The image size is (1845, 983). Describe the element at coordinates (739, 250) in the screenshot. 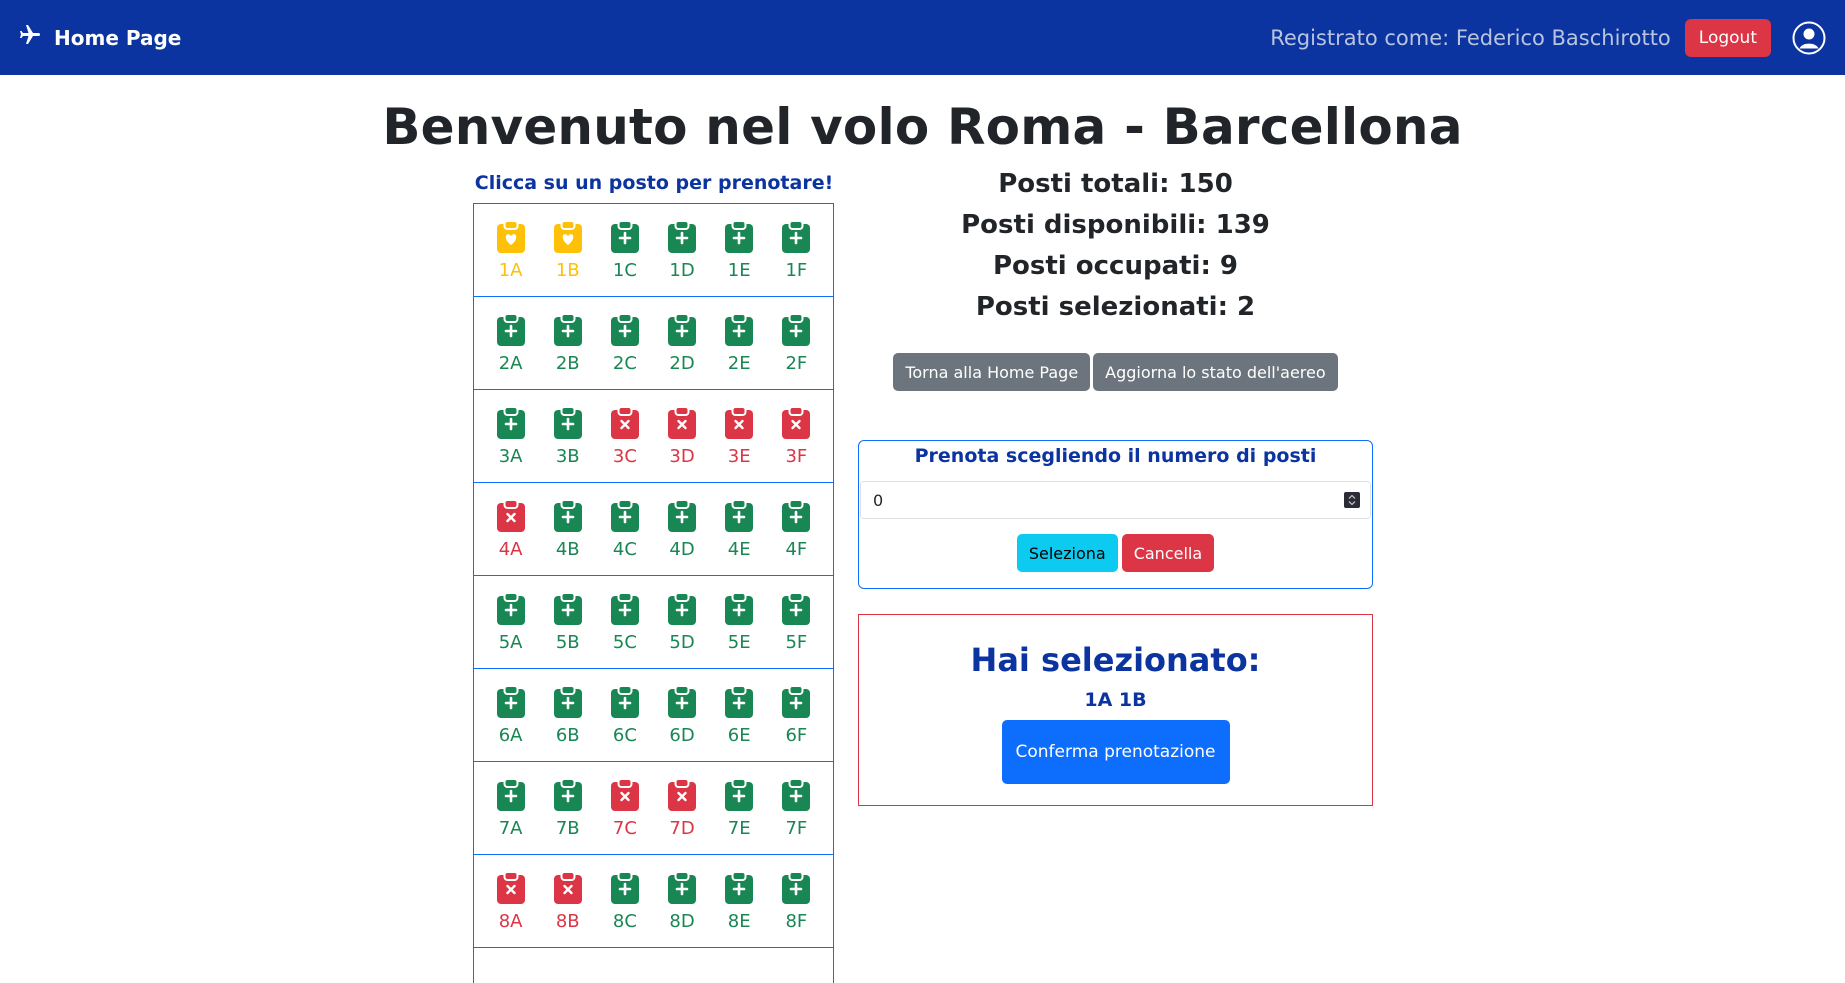

I see `seat-1e: 1E` at that location.